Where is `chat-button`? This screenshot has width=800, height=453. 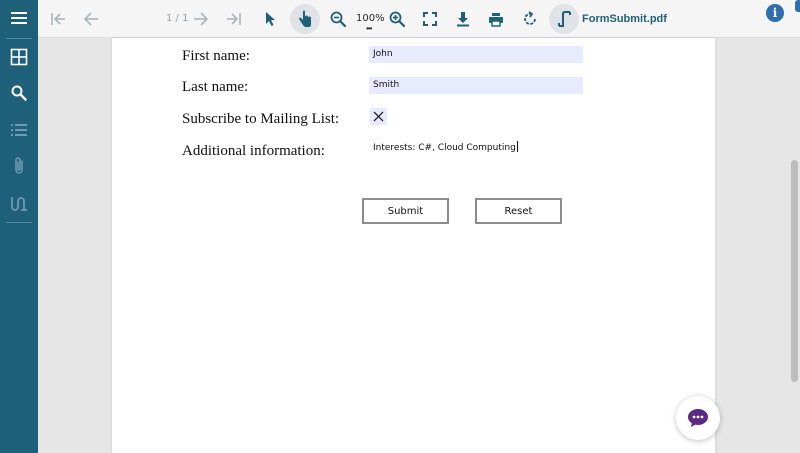 chat-button is located at coordinates (698, 418).